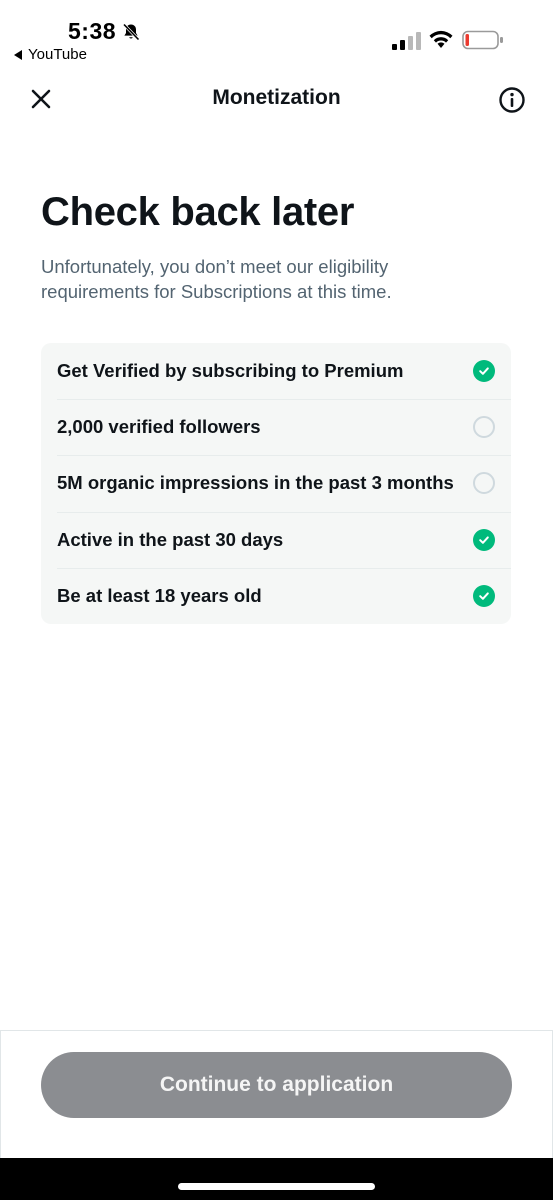  Describe the element at coordinates (159, 595) in the screenshot. I see `requirement-label: Be at least 18 years old` at that location.